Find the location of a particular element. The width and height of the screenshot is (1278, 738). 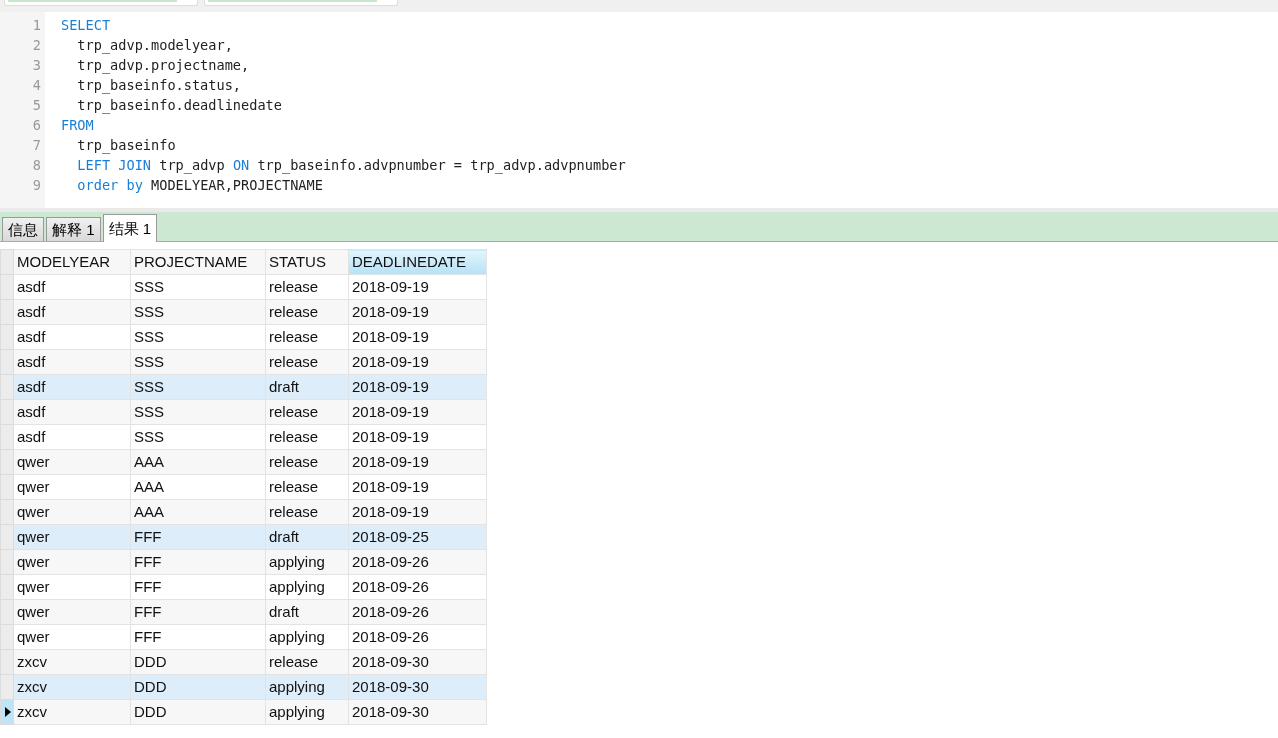

line-number: 5 is located at coordinates (36, 105).